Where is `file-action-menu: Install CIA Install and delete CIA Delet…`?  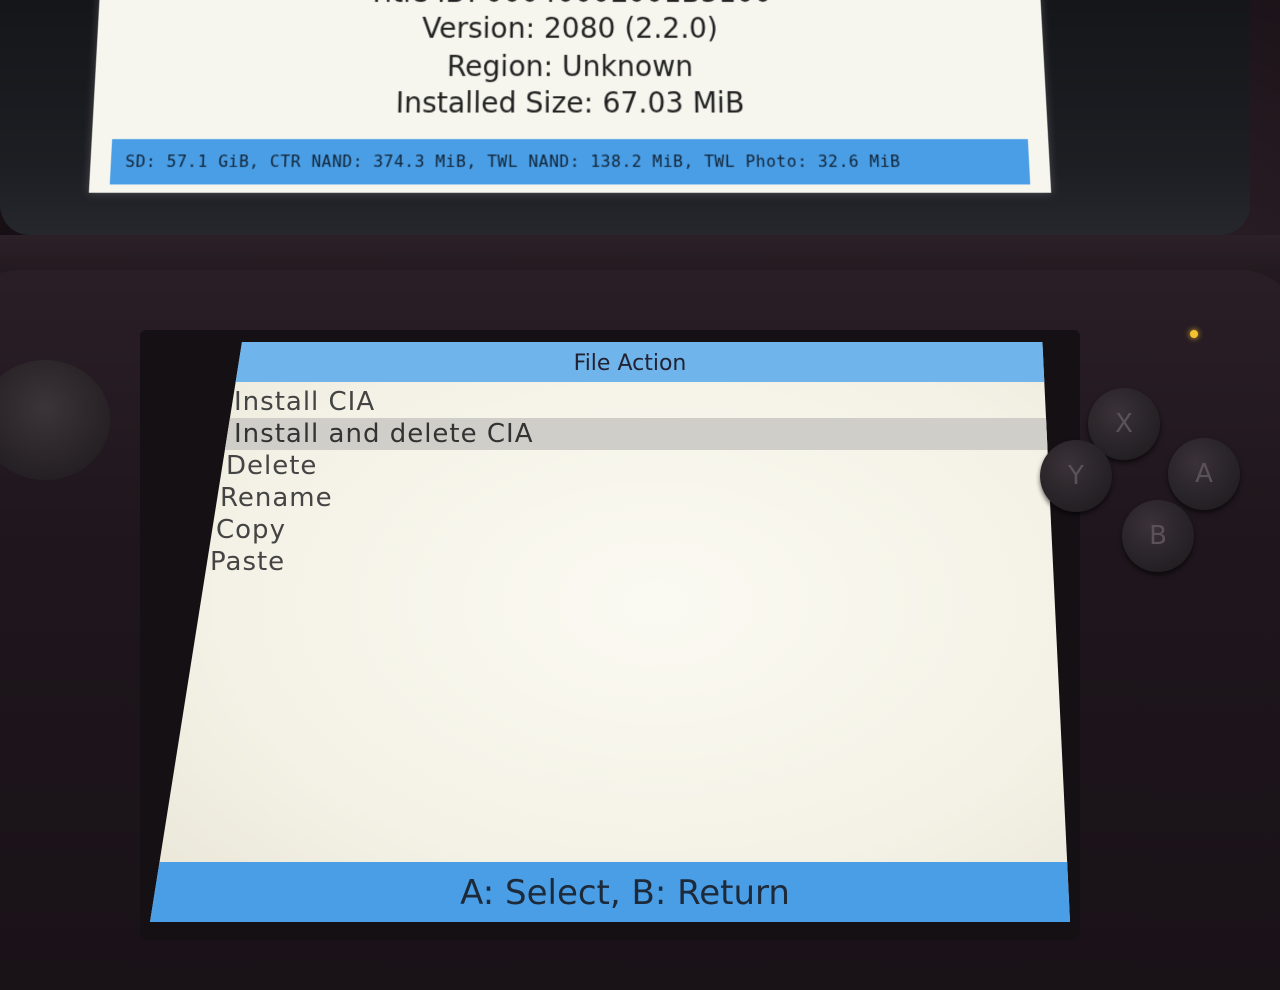 file-action-menu: Install CIA Install and delete CIA Delet… is located at coordinates (610, 482).